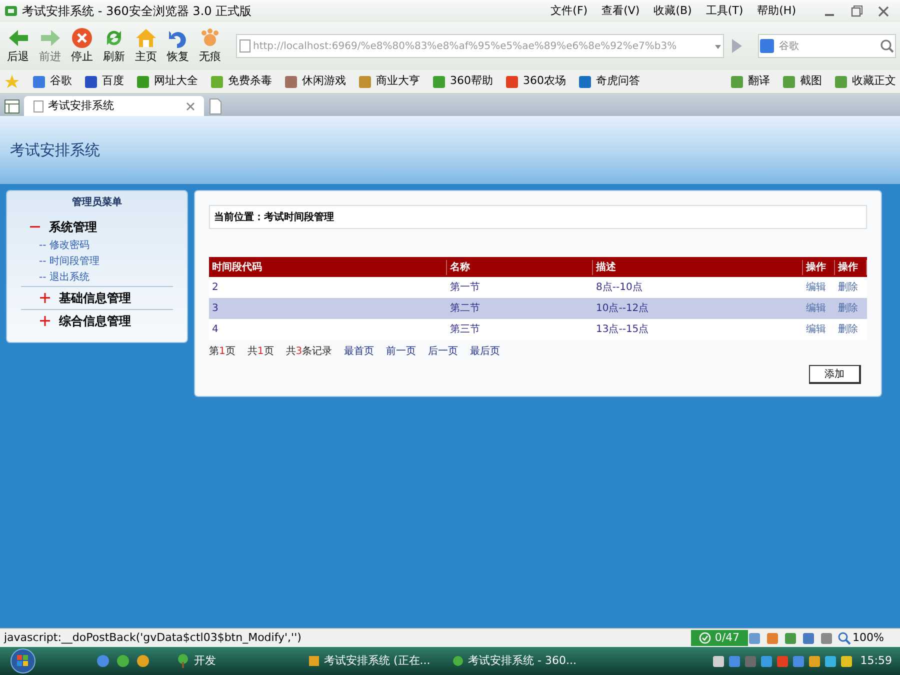 This screenshot has height=675, width=900. Describe the element at coordinates (95, 321) in the screenshot. I see `menu-group: 综合信息管理` at that location.